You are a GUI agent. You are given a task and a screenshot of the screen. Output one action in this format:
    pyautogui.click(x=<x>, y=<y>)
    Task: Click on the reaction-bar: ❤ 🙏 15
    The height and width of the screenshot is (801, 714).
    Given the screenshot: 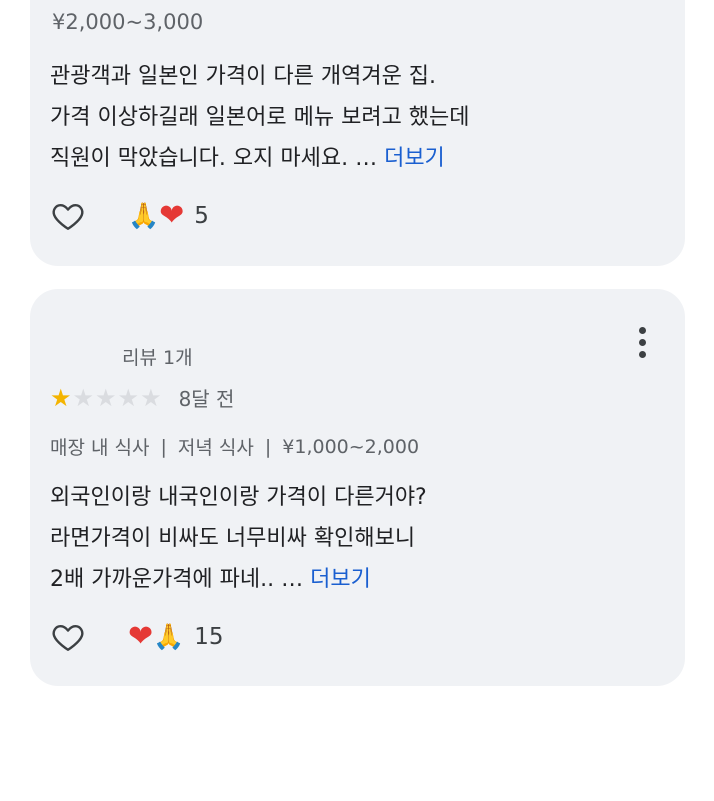 What is the action you would take?
    pyautogui.click(x=137, y=637)
    